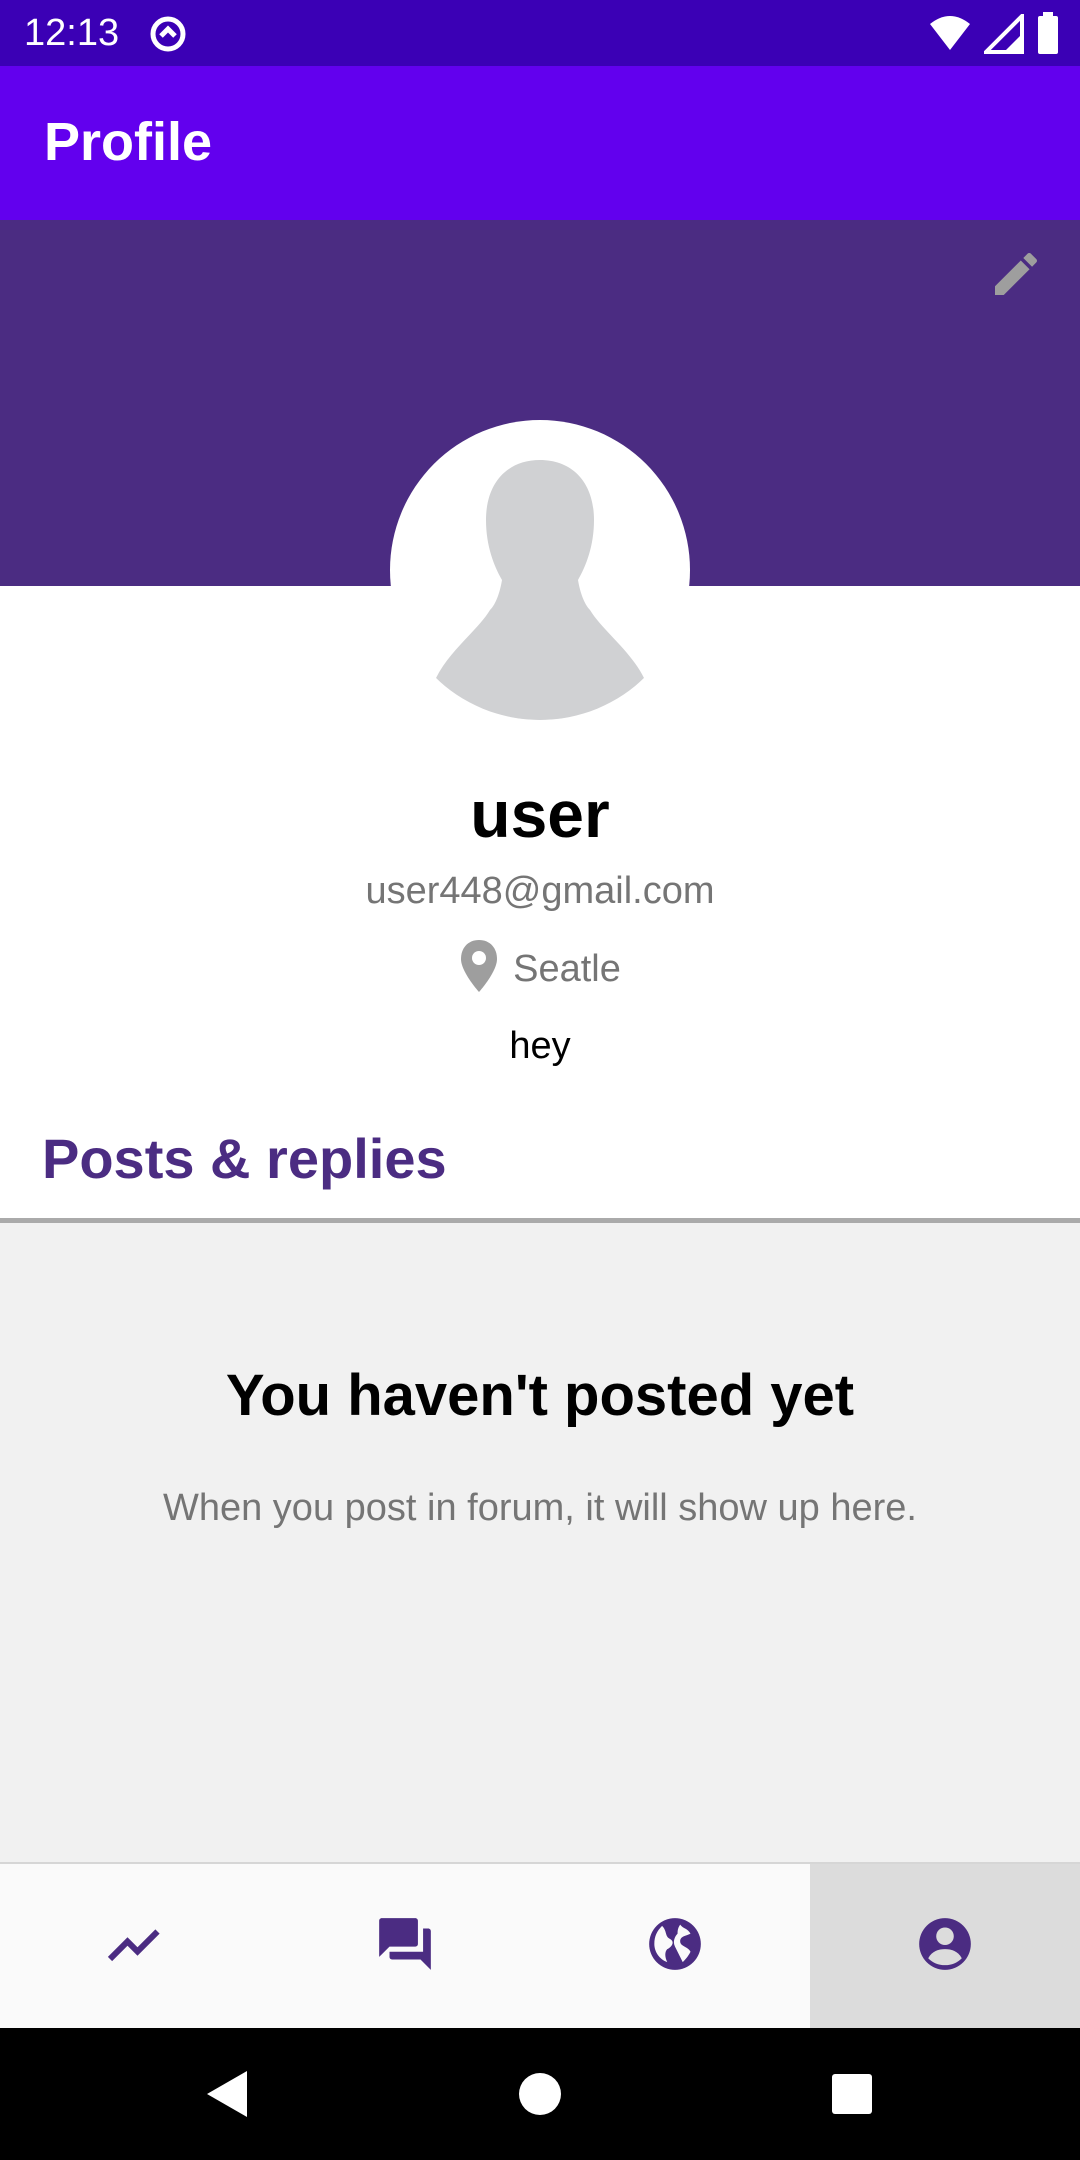 The height and width of the screenshot is (2160, 1080). What do you see at coordinates (1048, 36) in the screenshot?
I see `battery-icon` at bounding box center [1048, 36].